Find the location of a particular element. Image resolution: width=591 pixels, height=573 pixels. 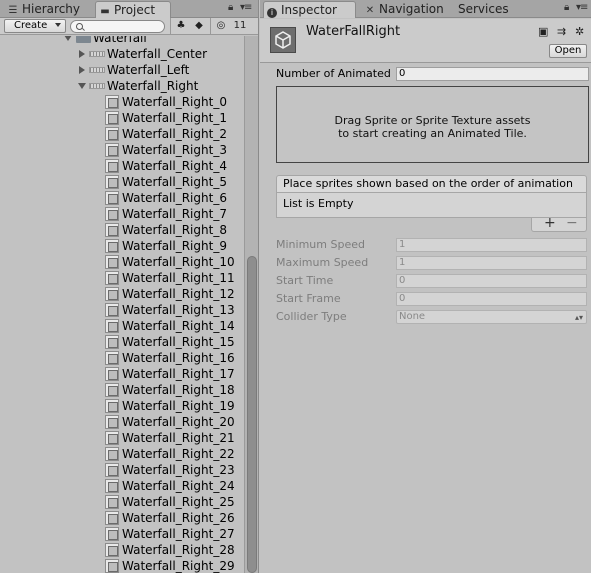

preset-icon: ⇉ is located at coordinates (561, 31).